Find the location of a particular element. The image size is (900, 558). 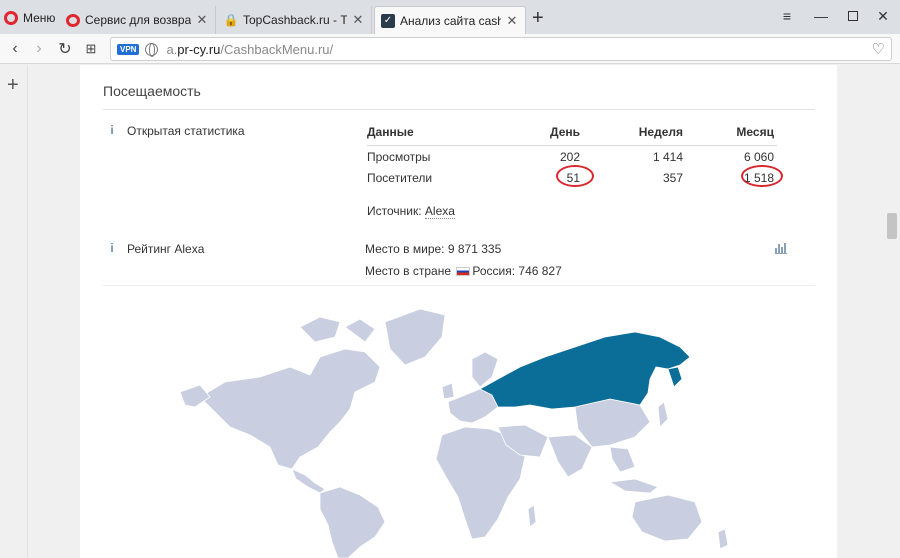

south-america is located at coordinates (352, 522).